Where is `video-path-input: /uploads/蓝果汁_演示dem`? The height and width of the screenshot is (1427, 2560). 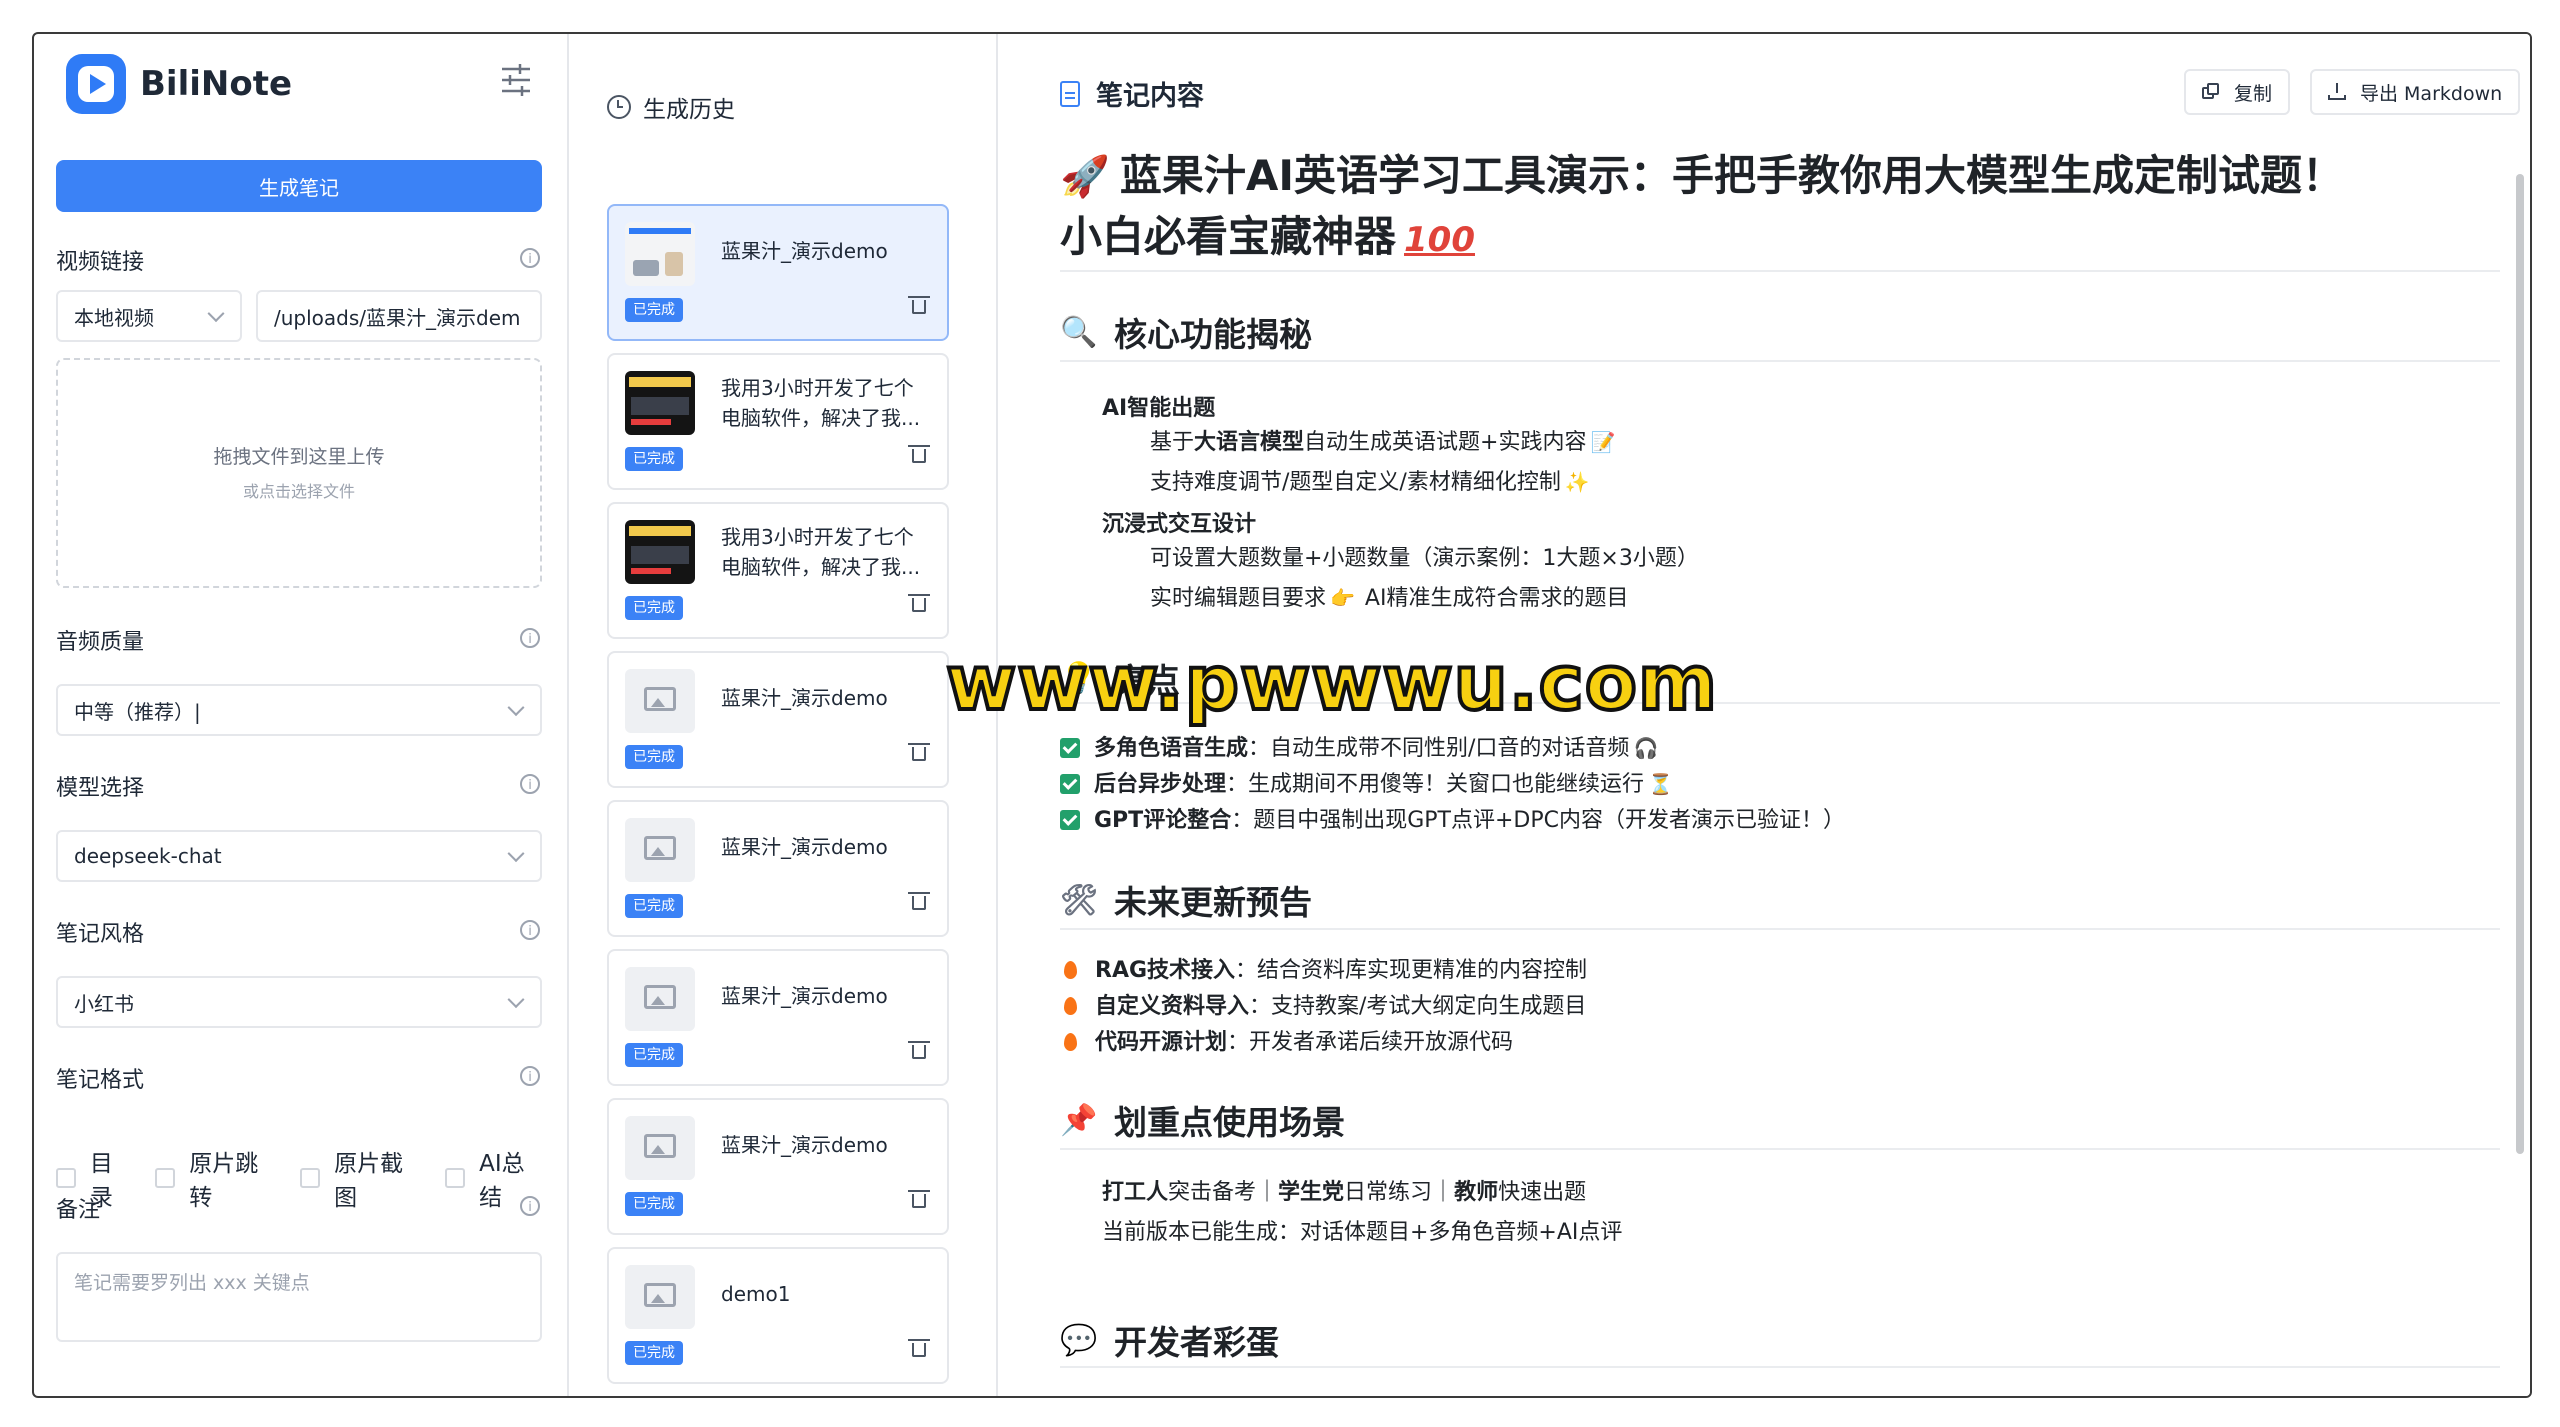
video-path-input: /uploads/蓝果汁_演示dem is located at coordinates (399, 316).